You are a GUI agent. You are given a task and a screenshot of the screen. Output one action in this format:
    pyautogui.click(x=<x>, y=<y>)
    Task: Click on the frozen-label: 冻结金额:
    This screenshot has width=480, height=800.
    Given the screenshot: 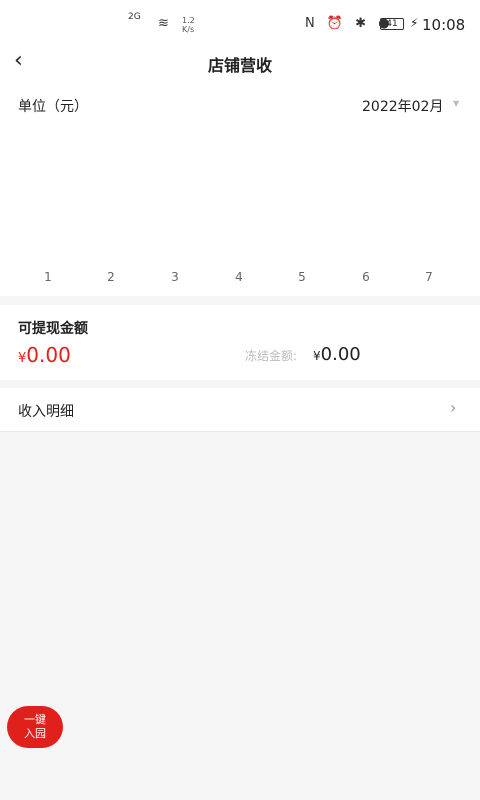 What is the action you would take?
    pyautogui.click(x=271, y=356)
    